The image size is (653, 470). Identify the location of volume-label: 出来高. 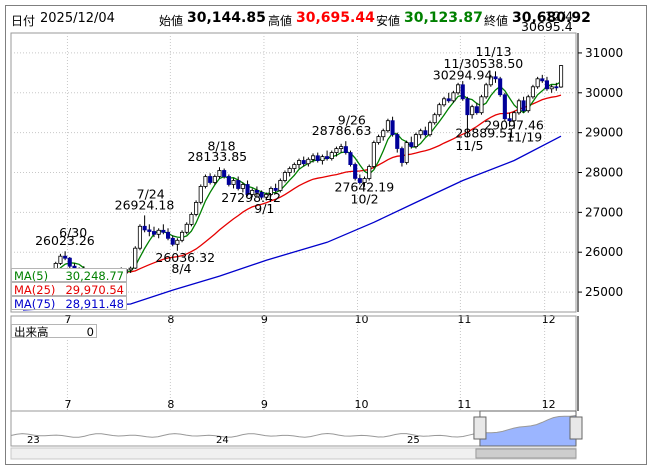
(31, 332).